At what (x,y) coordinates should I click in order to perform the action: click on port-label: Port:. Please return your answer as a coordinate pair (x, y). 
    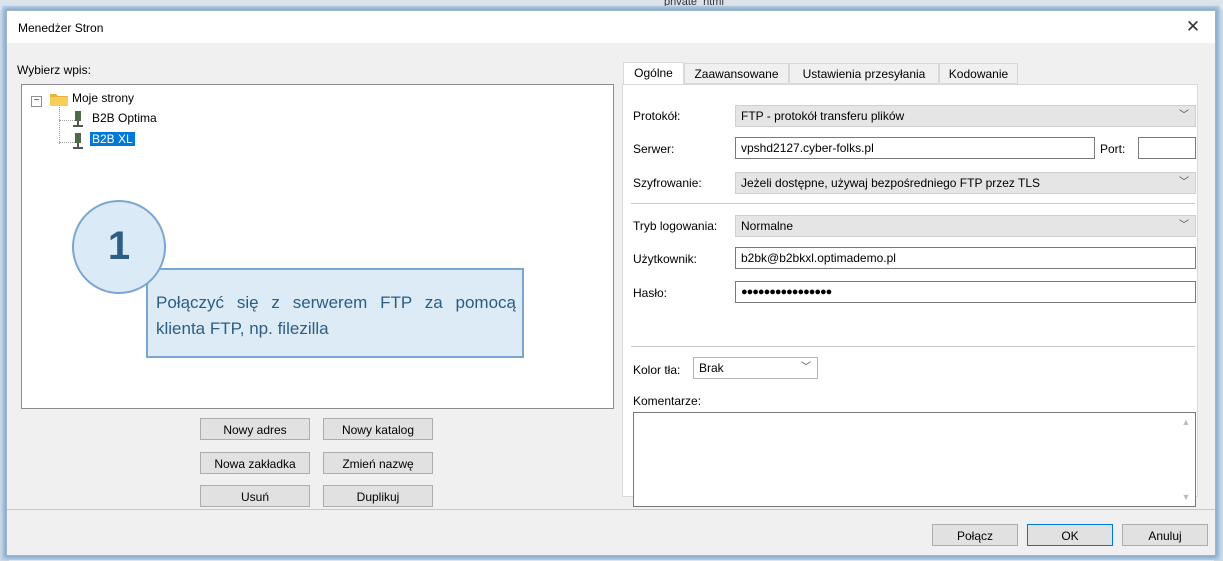
    Looking at the image, I should click on (1113, 149).